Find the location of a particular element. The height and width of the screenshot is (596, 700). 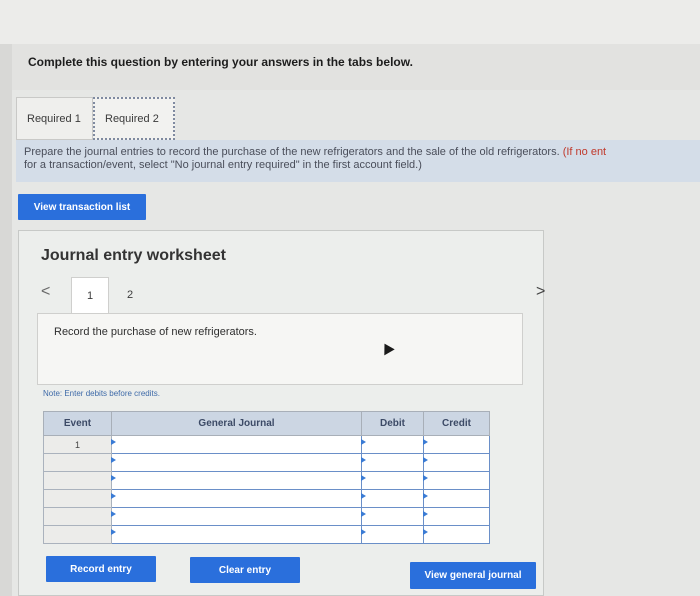

tab-required-1: Required 1 is located at coordinates (54, 118).